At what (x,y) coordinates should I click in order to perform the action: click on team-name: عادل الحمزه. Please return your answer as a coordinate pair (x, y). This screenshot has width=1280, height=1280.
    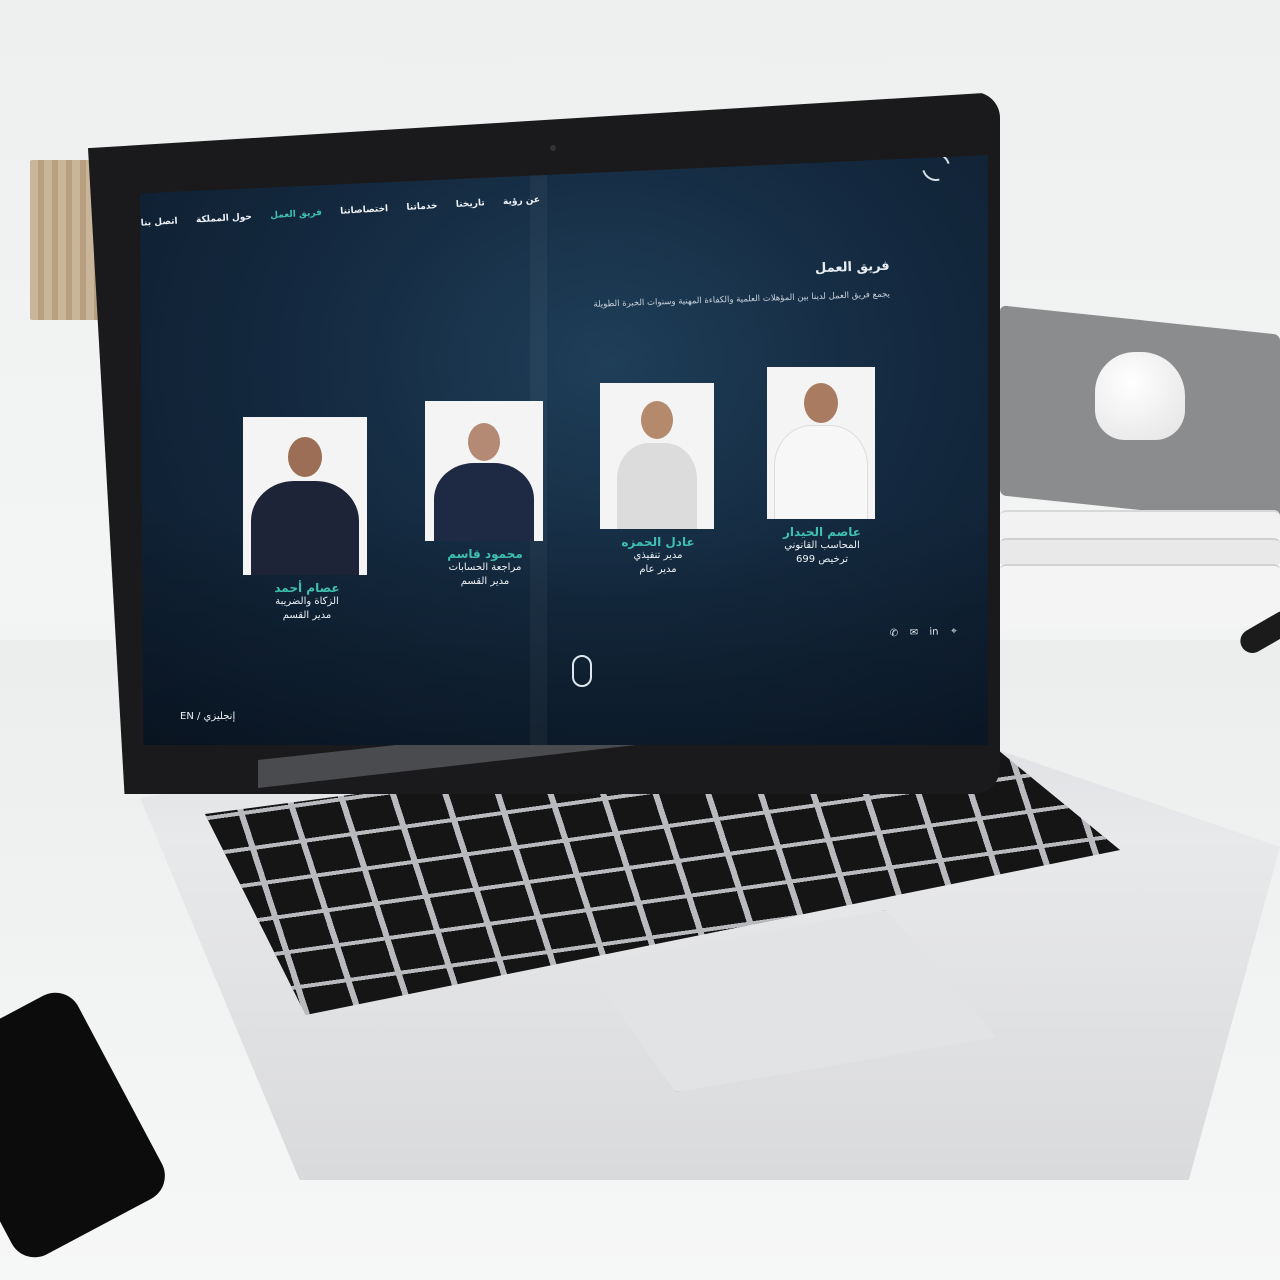
    Looking at the image, I should click on (658, 542).